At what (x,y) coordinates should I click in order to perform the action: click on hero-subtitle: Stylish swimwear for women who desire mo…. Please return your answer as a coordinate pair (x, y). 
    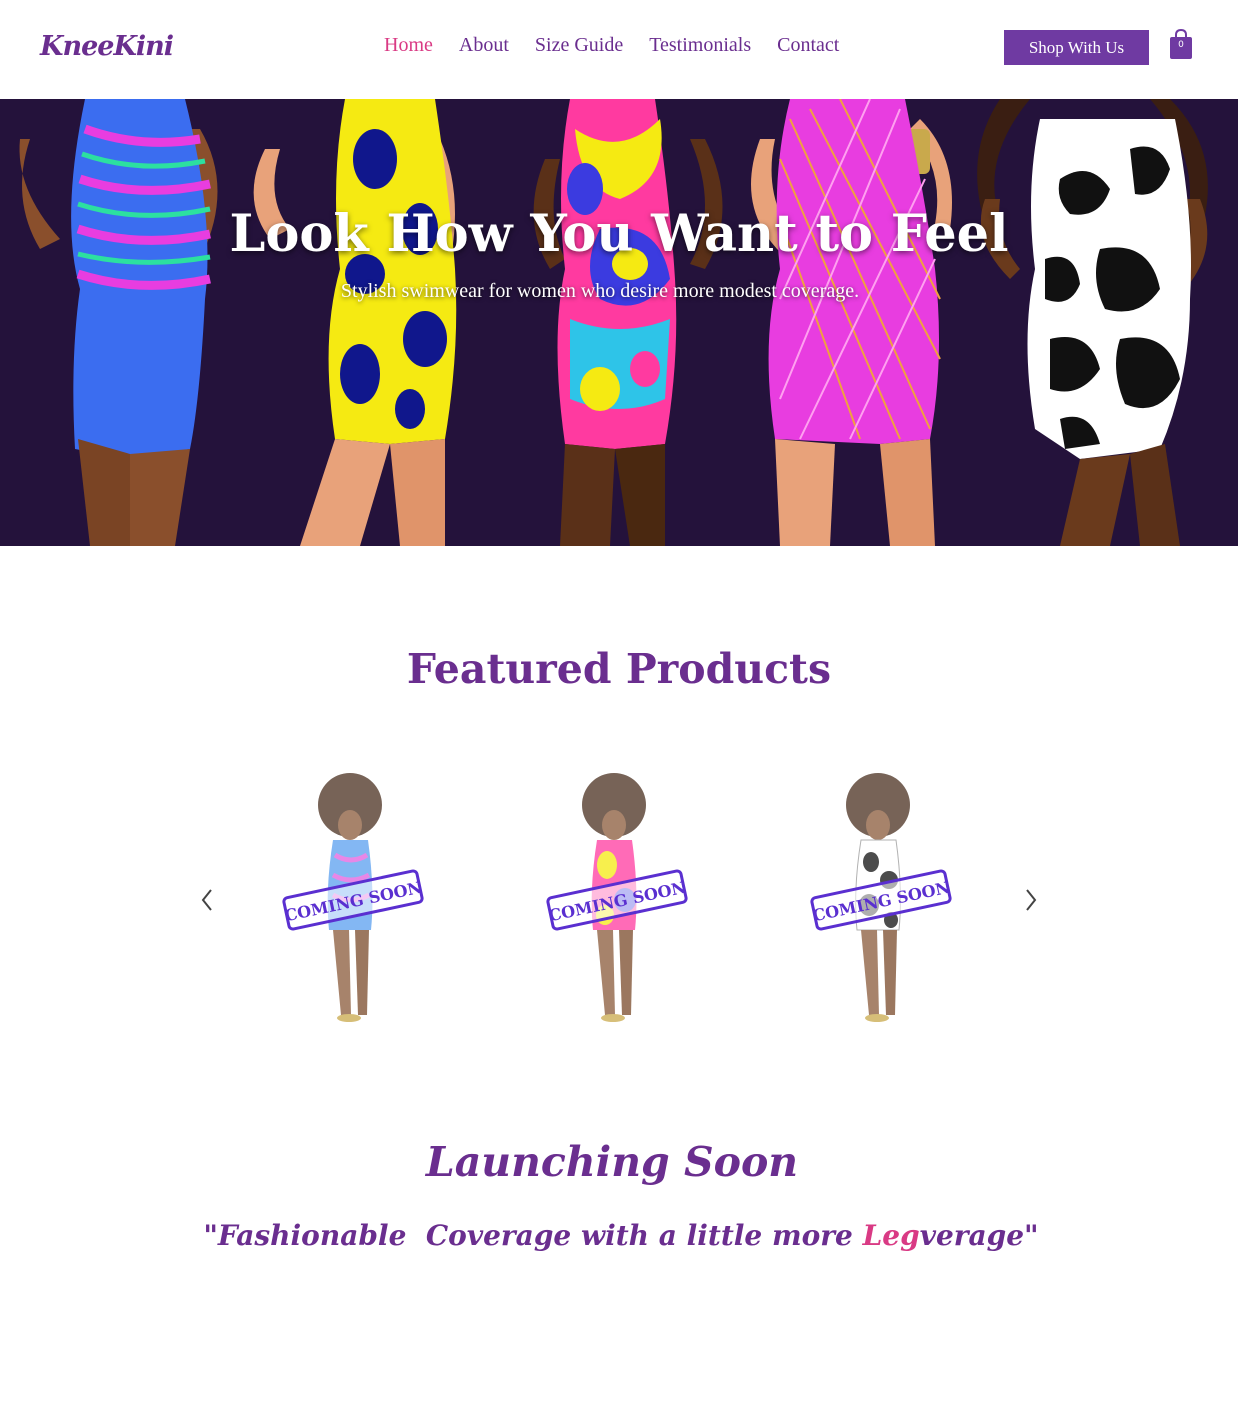
    Looking at the image, I should click on (600, 291).